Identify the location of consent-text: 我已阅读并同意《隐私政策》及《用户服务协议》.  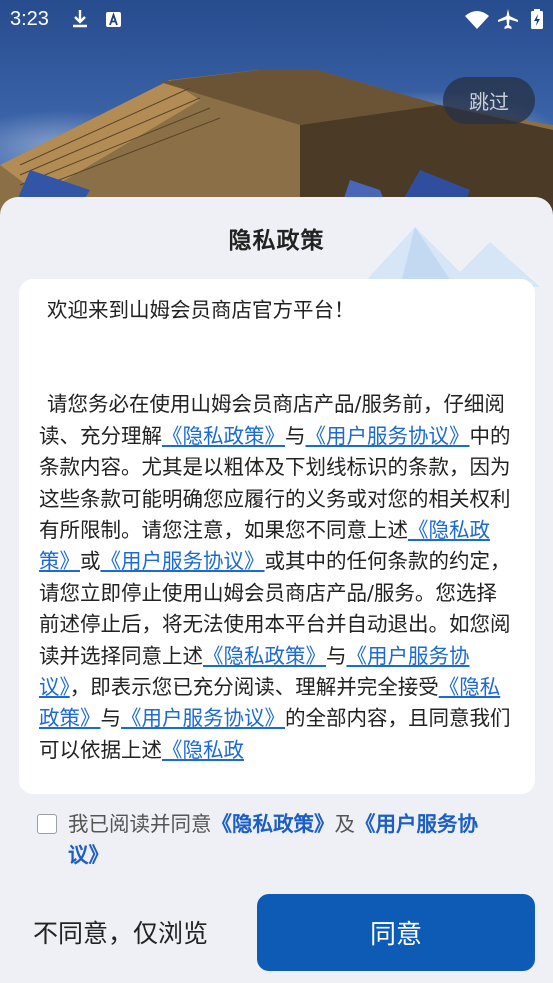
(288, 840).